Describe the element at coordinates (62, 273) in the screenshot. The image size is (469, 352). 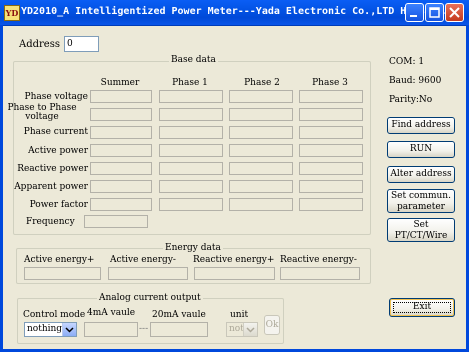
I see `active-energy-plus-field` at that location.